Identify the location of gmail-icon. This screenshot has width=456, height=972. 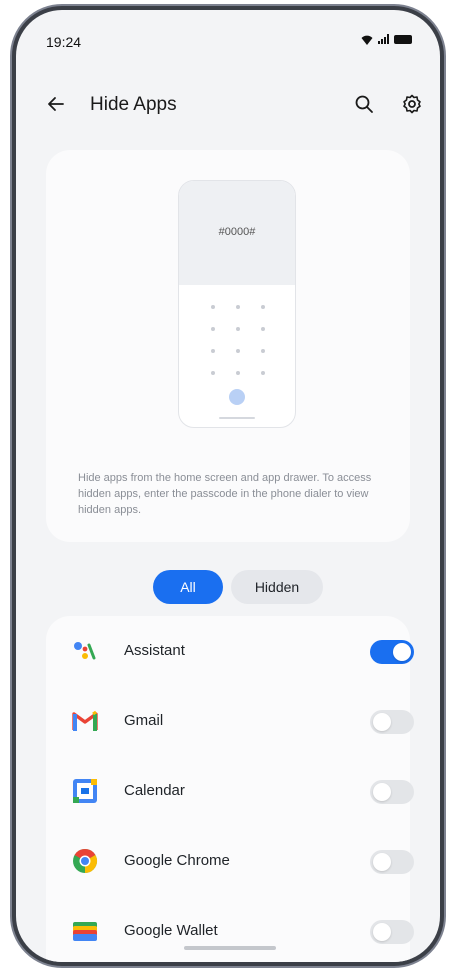
(85, 721).